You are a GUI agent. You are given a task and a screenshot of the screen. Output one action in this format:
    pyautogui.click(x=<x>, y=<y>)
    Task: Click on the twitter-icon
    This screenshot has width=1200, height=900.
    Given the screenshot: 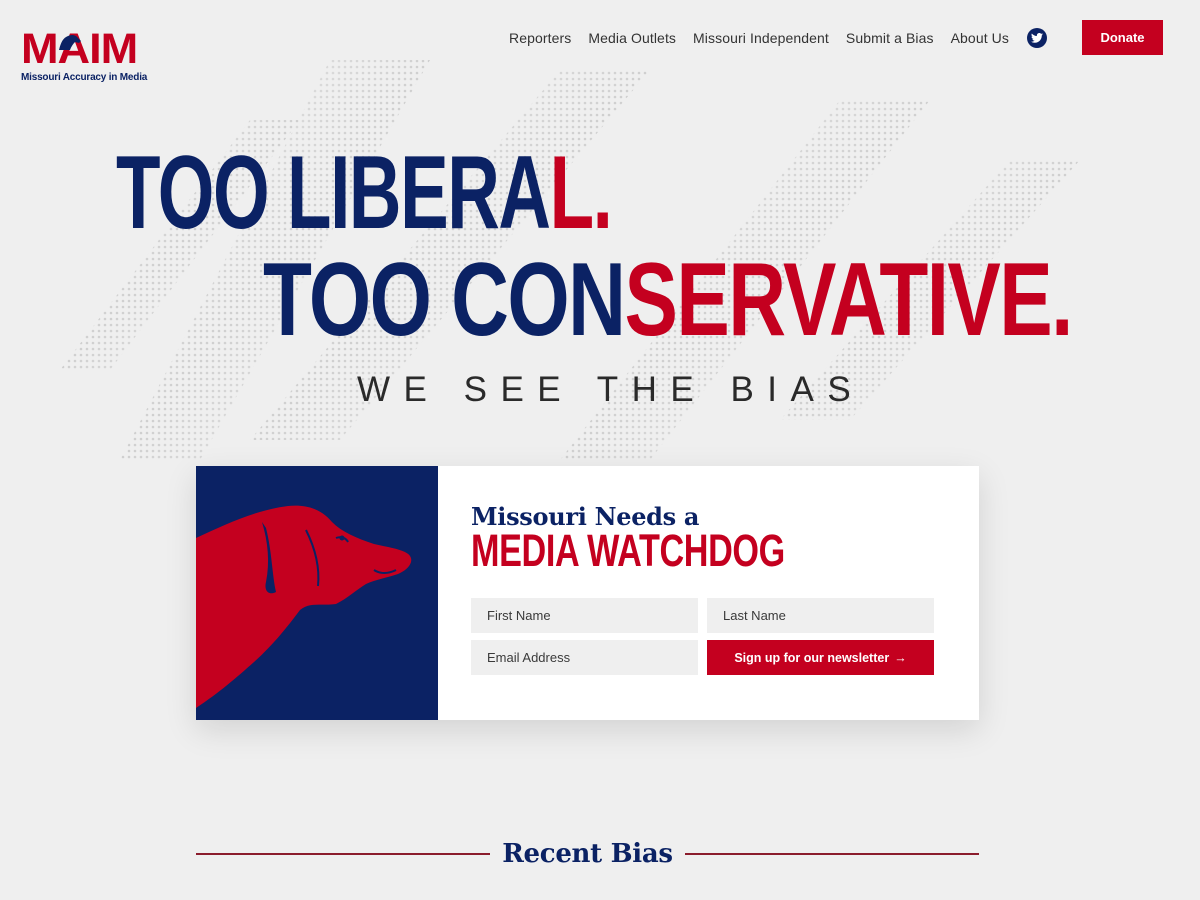 What is the action you would take?
    pyautogui.click(x=1037, y=37)
    